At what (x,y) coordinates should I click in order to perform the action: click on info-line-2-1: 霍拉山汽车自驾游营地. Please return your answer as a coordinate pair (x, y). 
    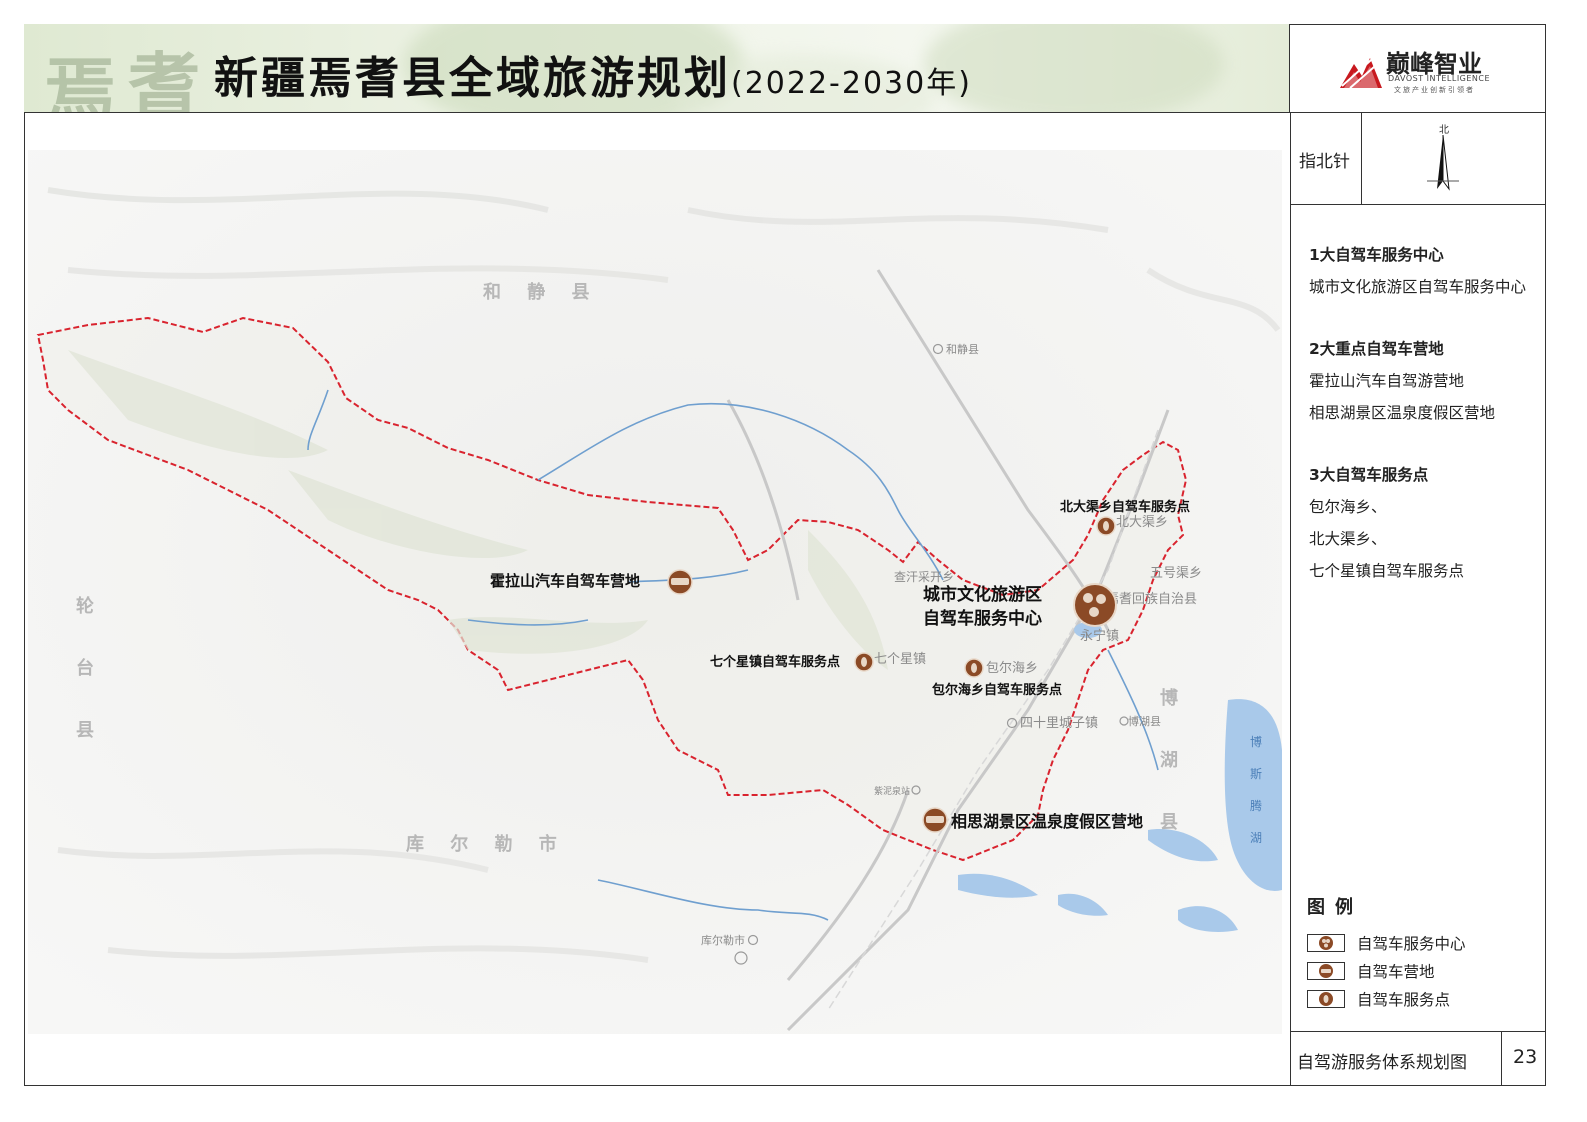
    Looking at the image, I should click on (1387, 381).